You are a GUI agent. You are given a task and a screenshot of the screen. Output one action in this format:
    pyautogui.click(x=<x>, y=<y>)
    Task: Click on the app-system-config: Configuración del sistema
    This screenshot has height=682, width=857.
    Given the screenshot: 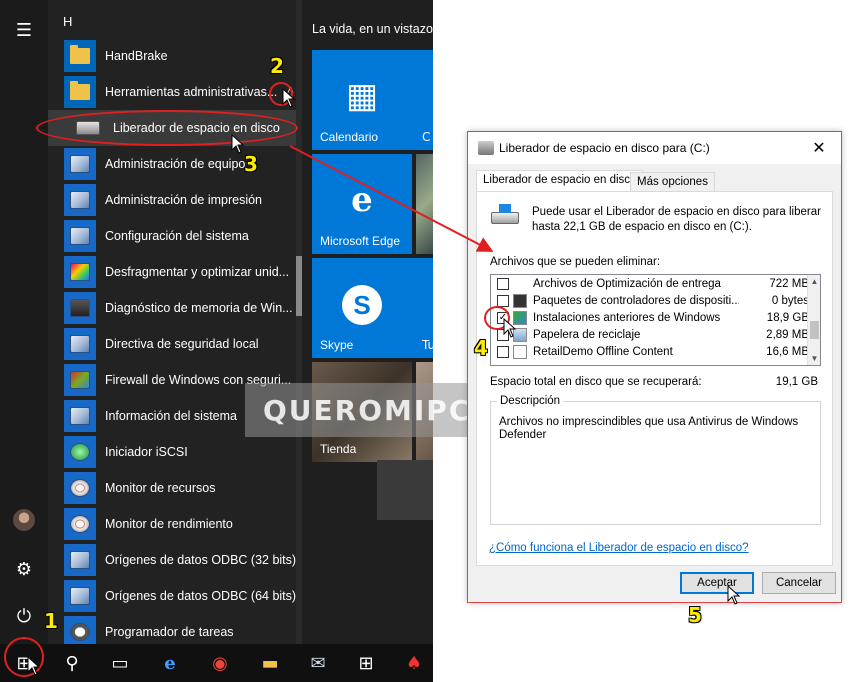 What is the action you would take?
    pyautogui.click(x=180, y=236)
    